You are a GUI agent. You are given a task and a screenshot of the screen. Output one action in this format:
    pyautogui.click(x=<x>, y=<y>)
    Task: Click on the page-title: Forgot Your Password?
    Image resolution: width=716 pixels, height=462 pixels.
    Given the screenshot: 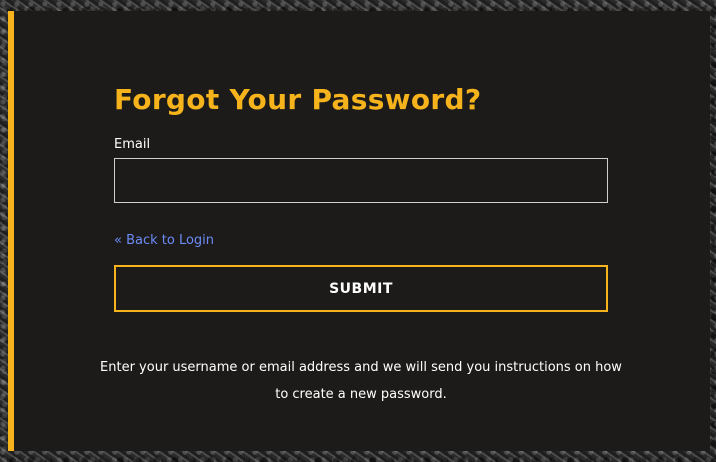 What is the action you would take?
    pyautogui.click(x=298, y=99)
    